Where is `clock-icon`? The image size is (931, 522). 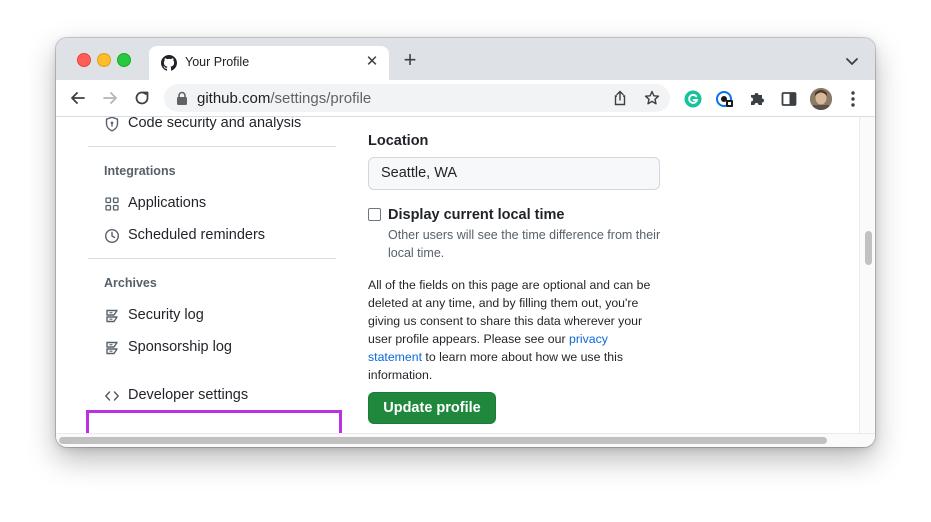
clock-icon is located at coordinates (112, 236).